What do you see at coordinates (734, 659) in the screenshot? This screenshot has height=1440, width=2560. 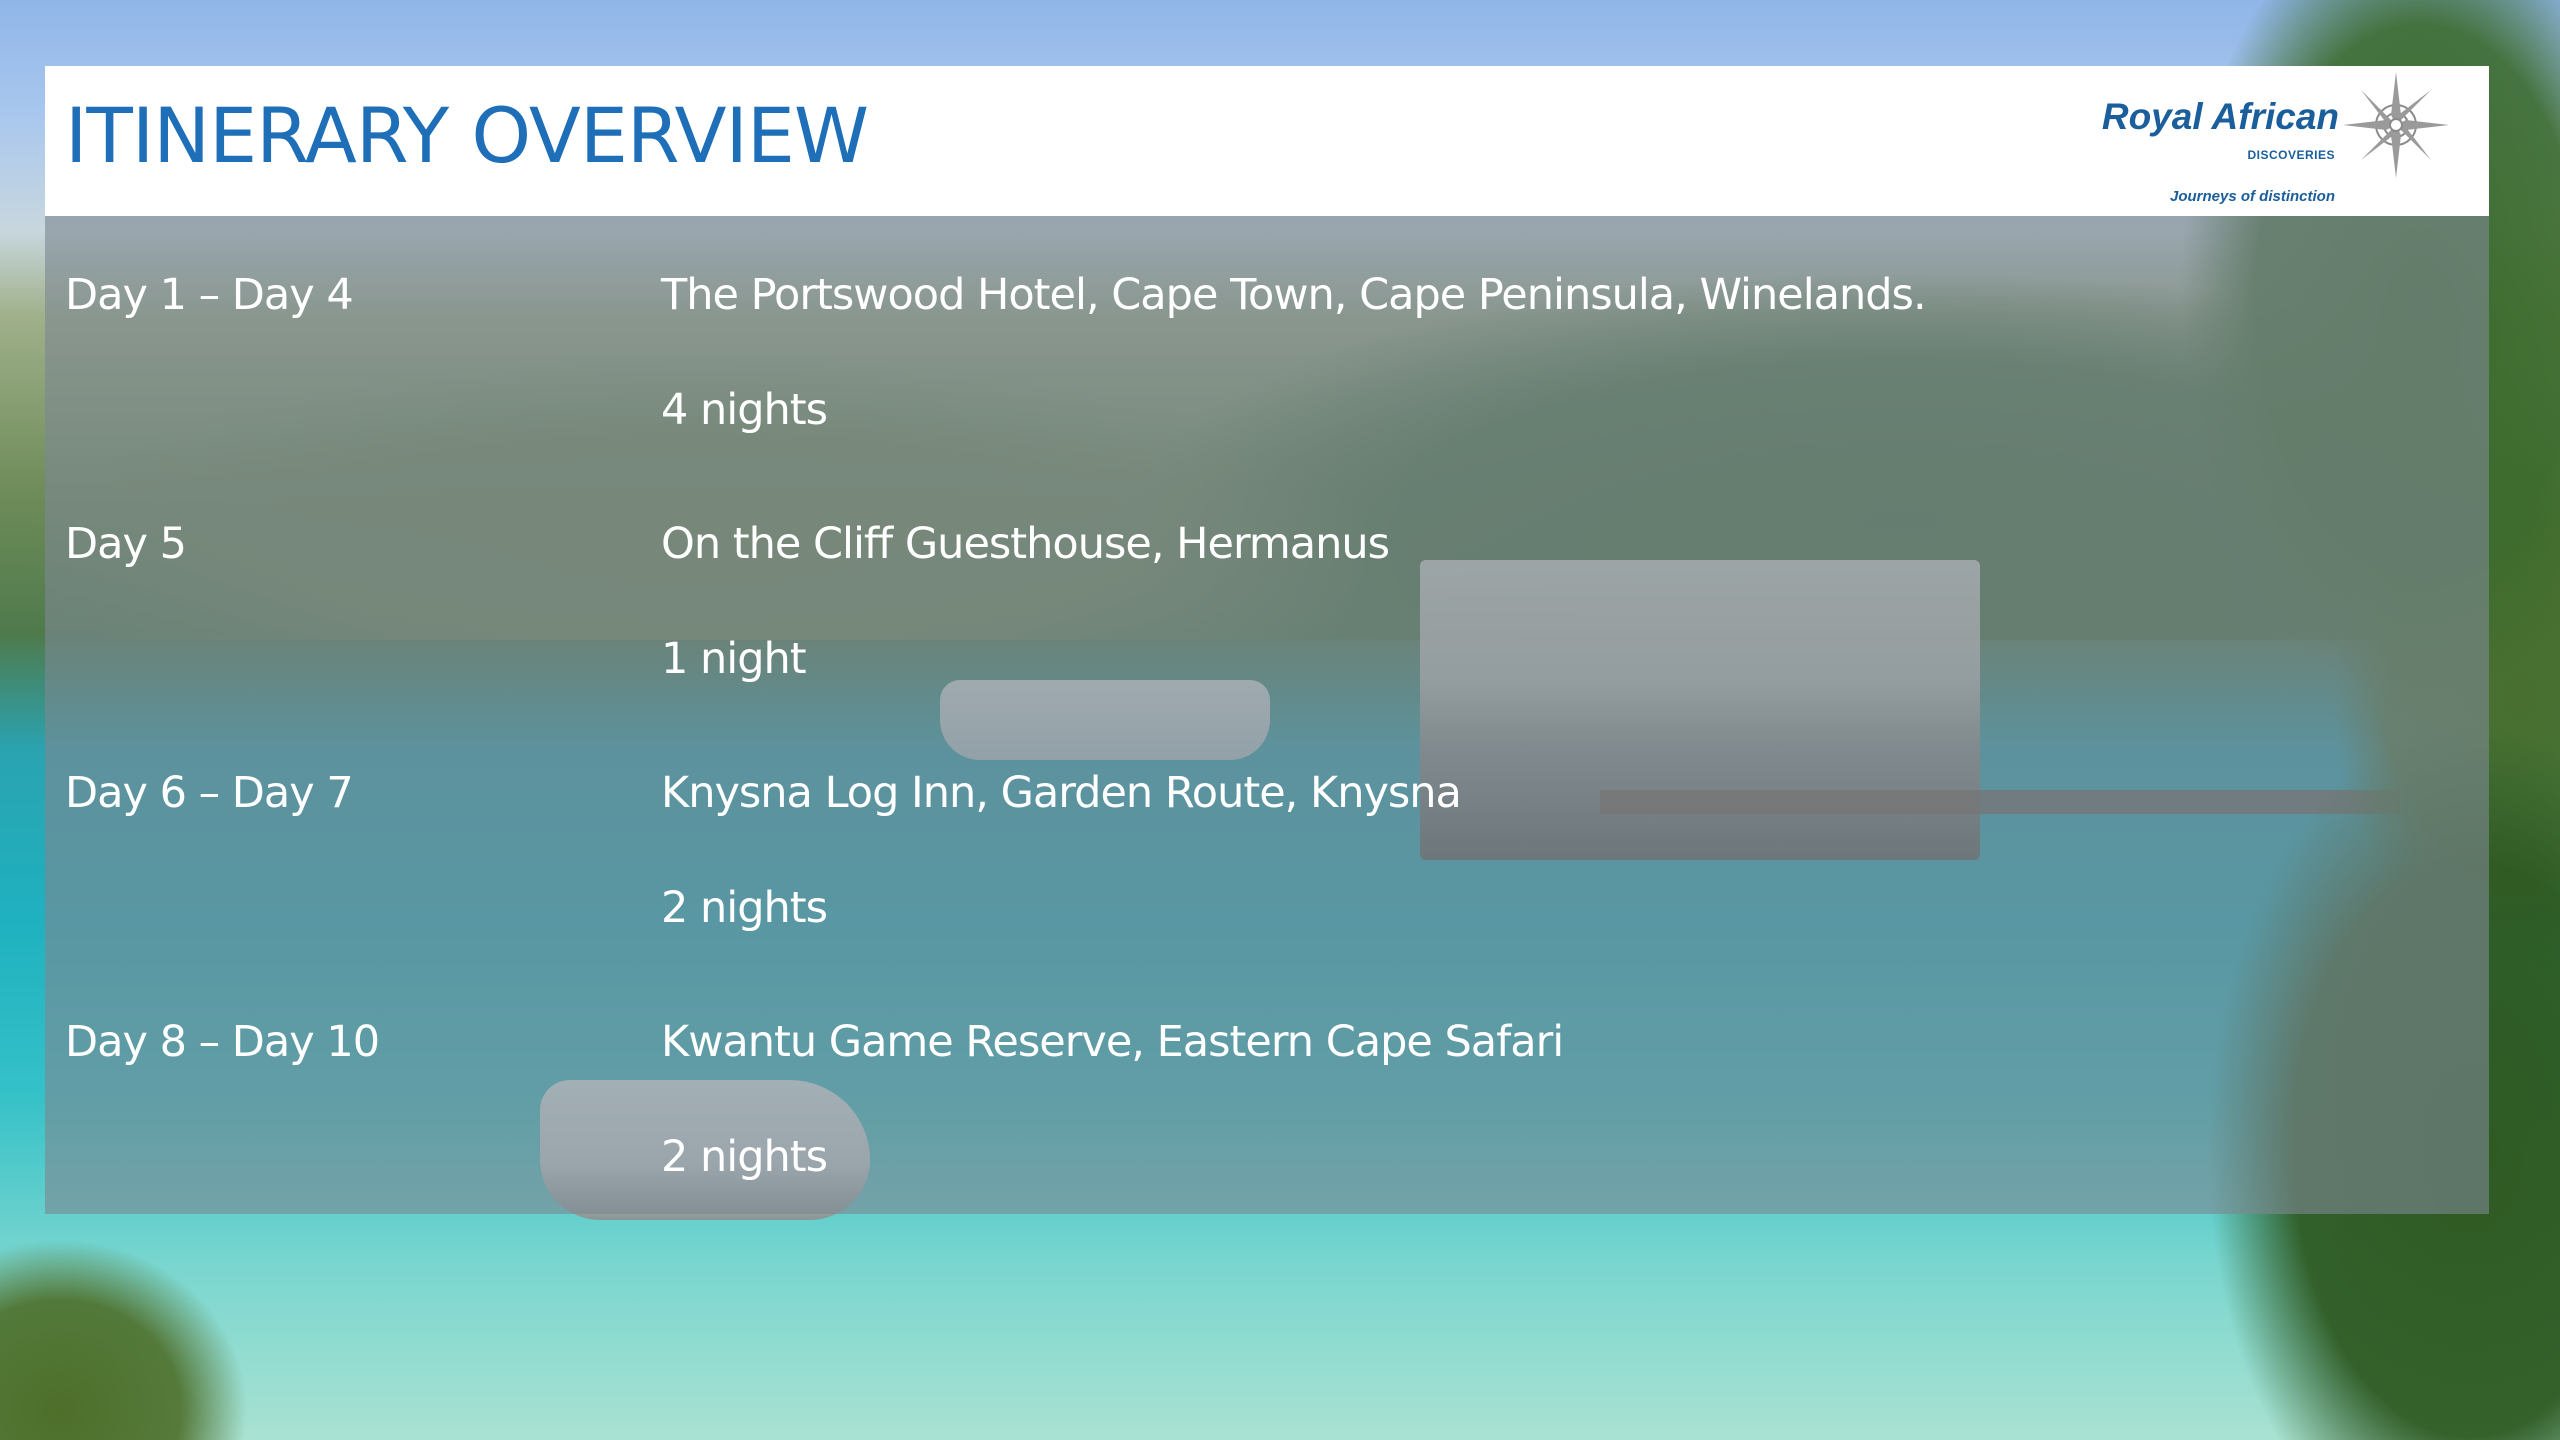 I see `itinerary-nights-2: 1 night` at bounding box center [734, 659].